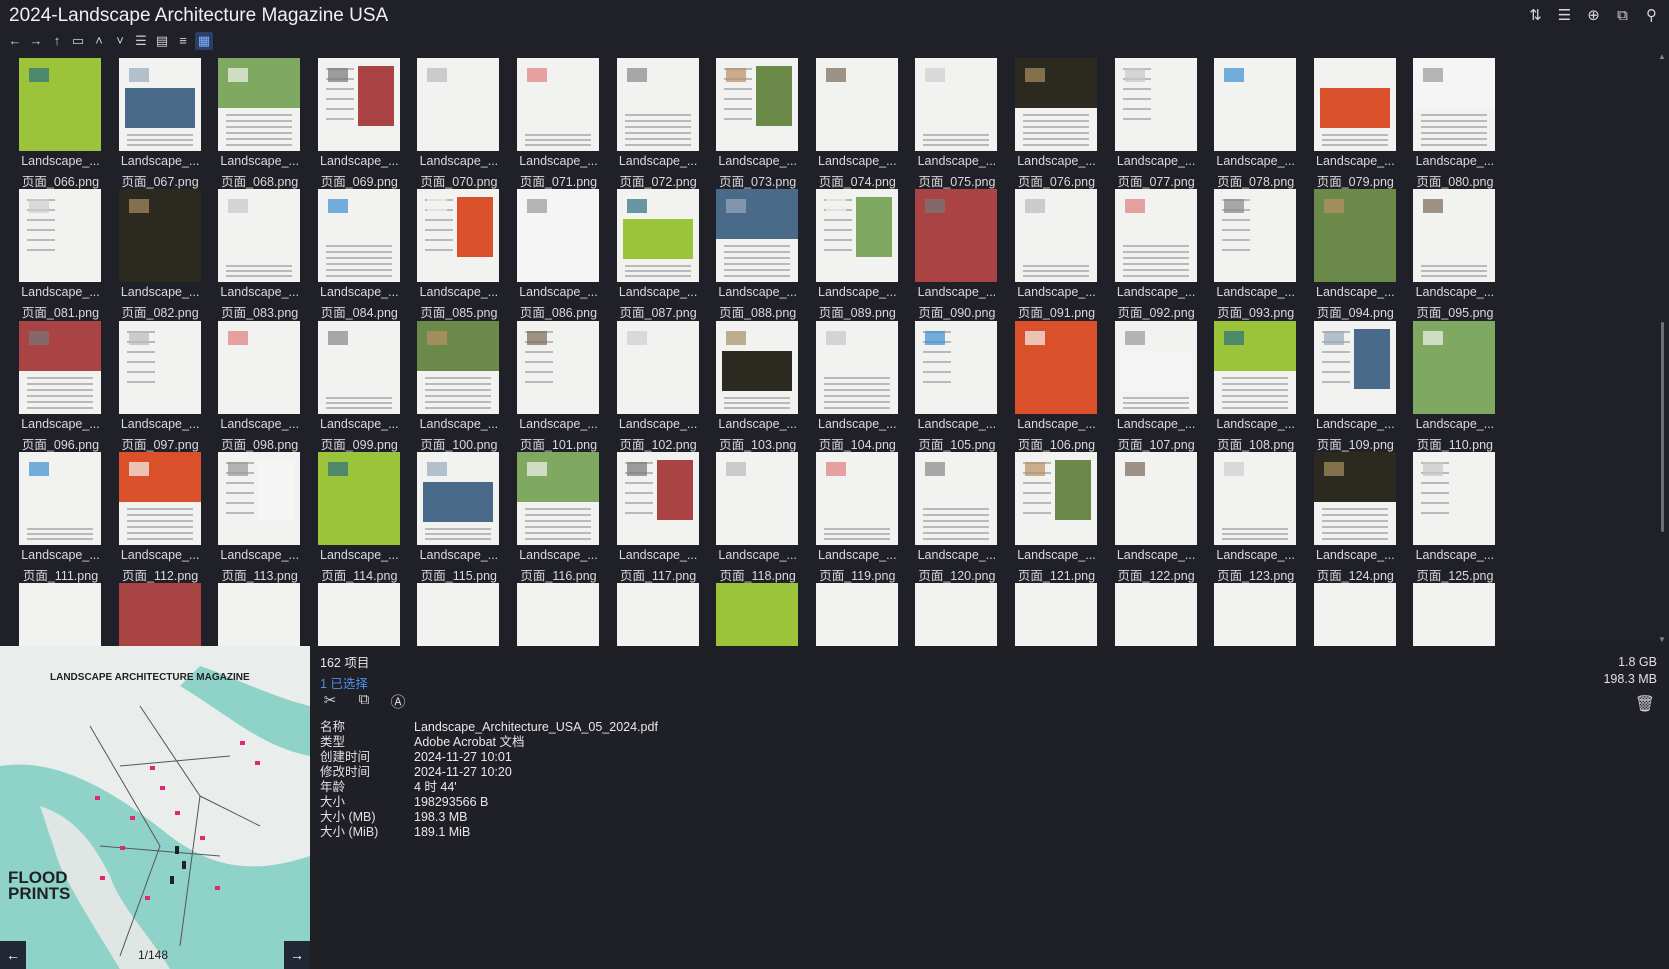  Describe the element at coordinates (15, 41) in the screenshot. I see `back-icon: ←` at that location.